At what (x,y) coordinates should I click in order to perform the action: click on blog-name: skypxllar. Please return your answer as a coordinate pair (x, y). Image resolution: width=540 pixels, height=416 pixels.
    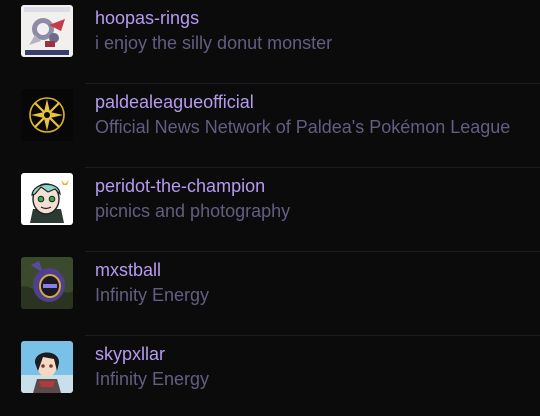
    Looking at the image, I should click on (130, 354).